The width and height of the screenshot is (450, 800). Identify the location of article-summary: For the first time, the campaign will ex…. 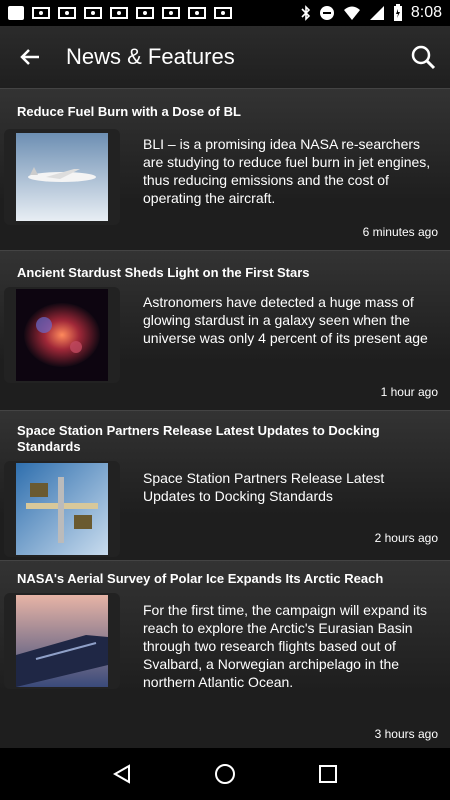
(285, 646).